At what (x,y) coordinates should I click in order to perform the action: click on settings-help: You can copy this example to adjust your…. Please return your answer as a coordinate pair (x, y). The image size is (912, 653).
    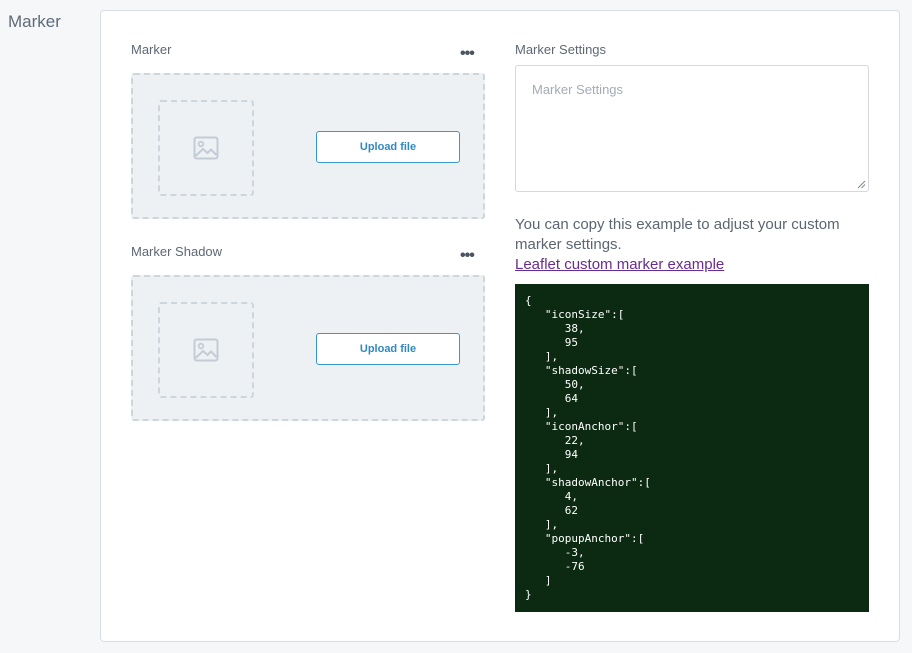
    Looking at the image, I should click on (692, 245).